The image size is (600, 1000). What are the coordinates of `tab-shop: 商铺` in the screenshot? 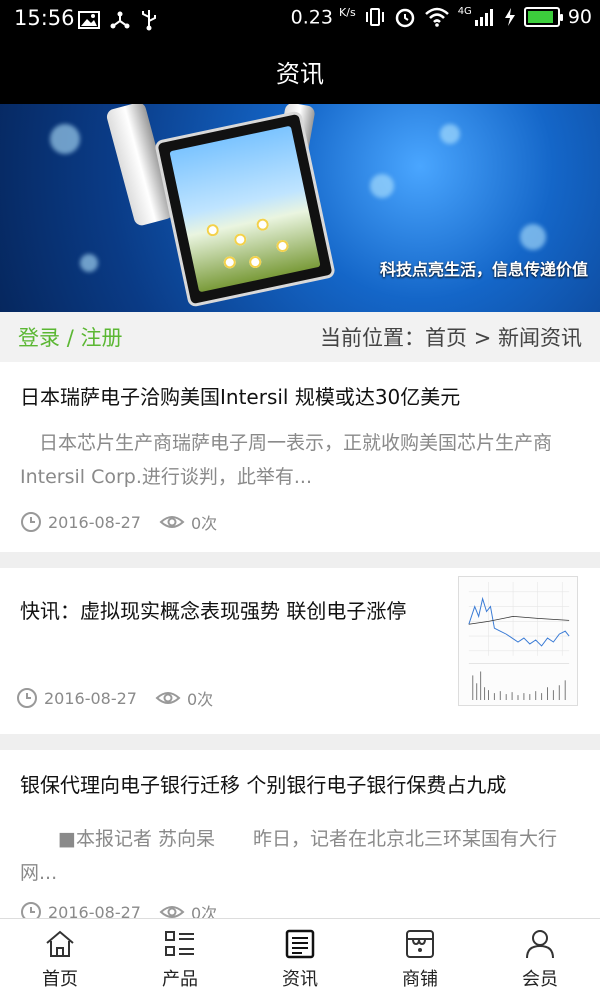 It's located at (420, 959).